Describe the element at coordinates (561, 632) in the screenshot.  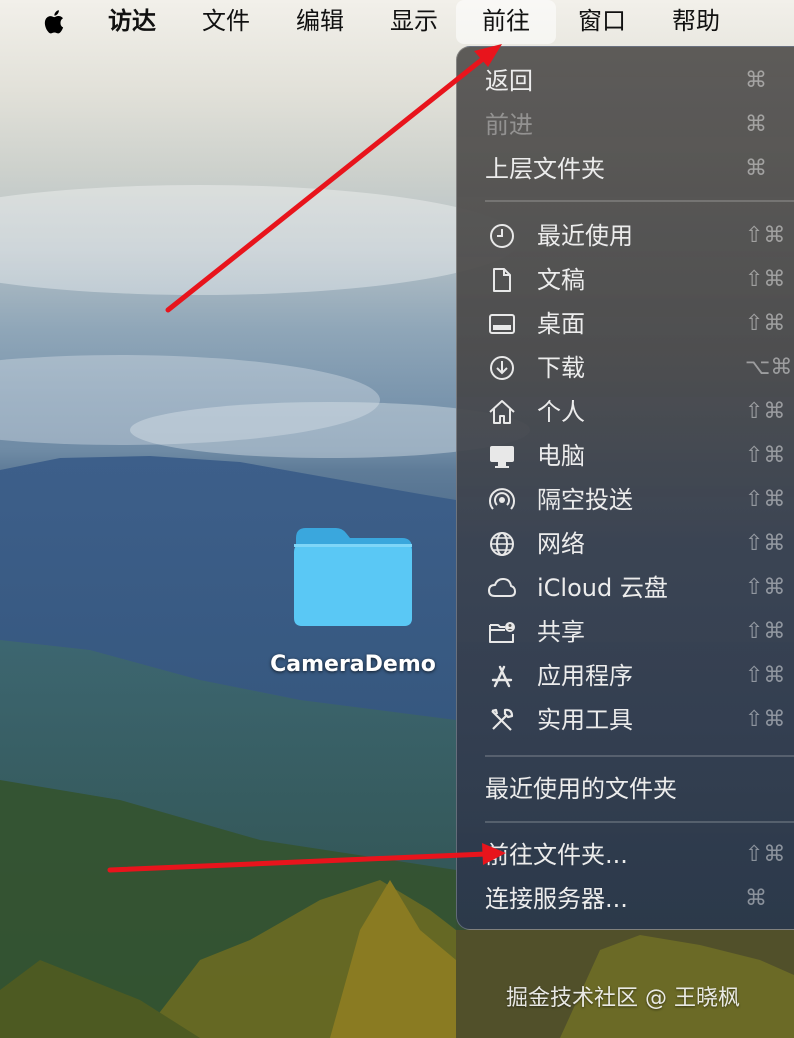
I see `menu-item-label: 共享` at that location.